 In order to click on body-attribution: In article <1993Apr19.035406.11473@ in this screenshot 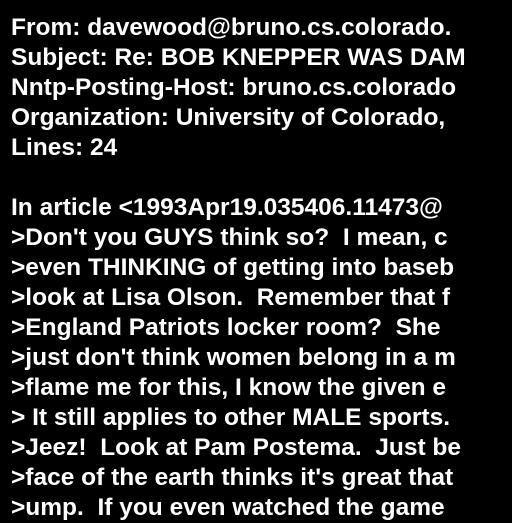, I will do `click(227, 207)`.